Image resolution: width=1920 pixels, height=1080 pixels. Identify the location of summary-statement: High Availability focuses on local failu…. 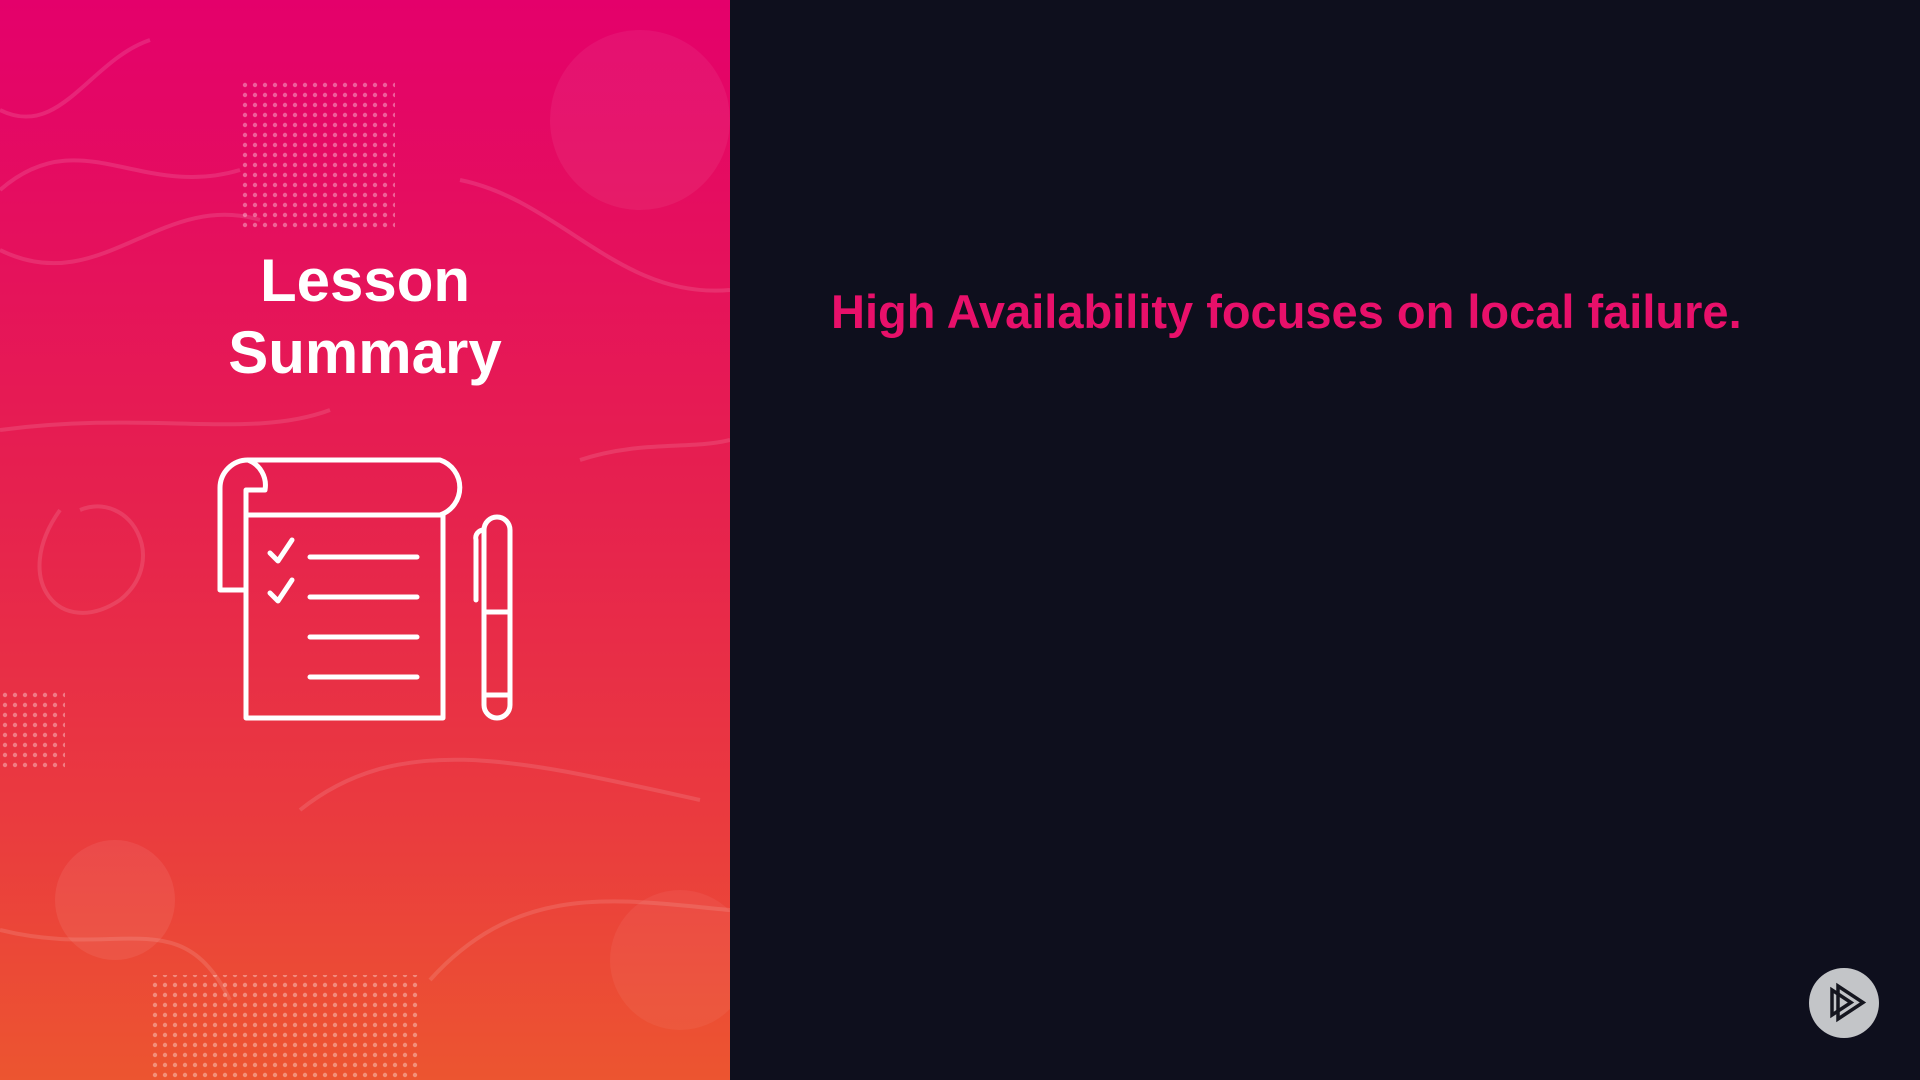
(1286, 311).